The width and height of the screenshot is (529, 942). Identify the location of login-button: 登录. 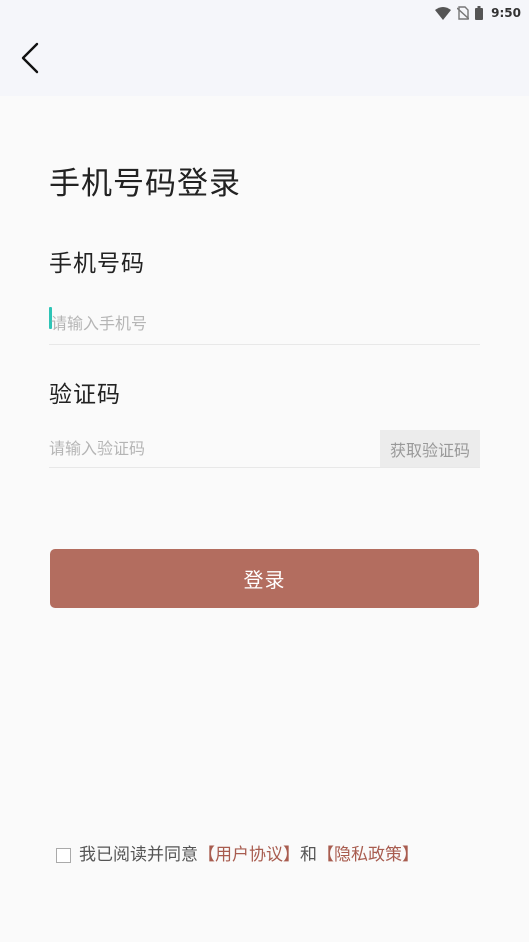
(264, 578).